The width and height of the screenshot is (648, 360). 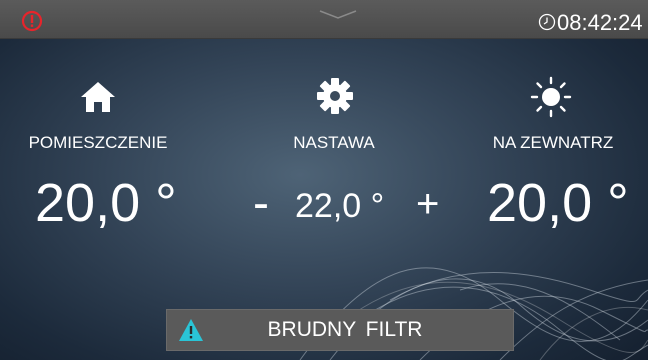 I want to click on decrease-button: -, so click(x=261, y=204).